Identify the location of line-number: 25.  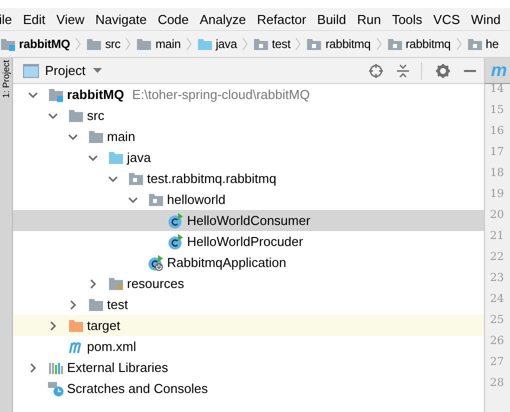
(497, 320).